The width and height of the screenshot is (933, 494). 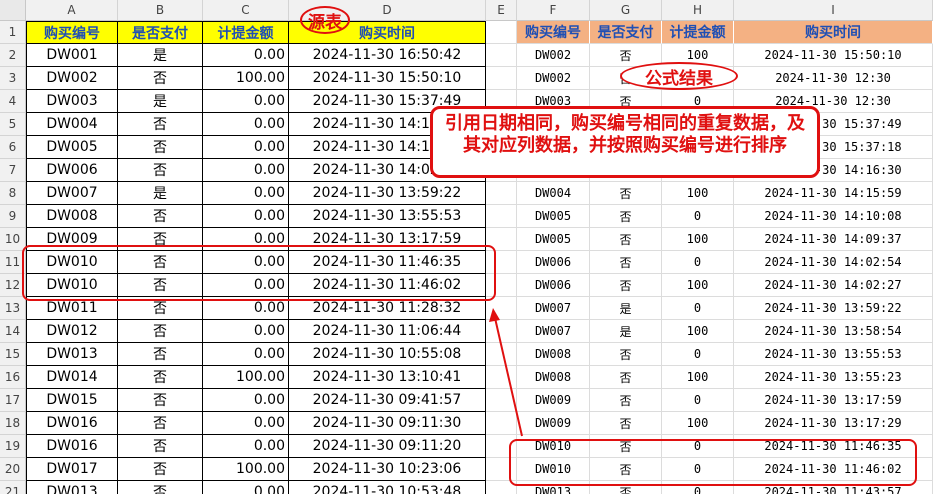 What do you see at coordinates (698, 32) in the screenshot?
I see `result-header-2: 计提金额` at bounding box center [698, 32].